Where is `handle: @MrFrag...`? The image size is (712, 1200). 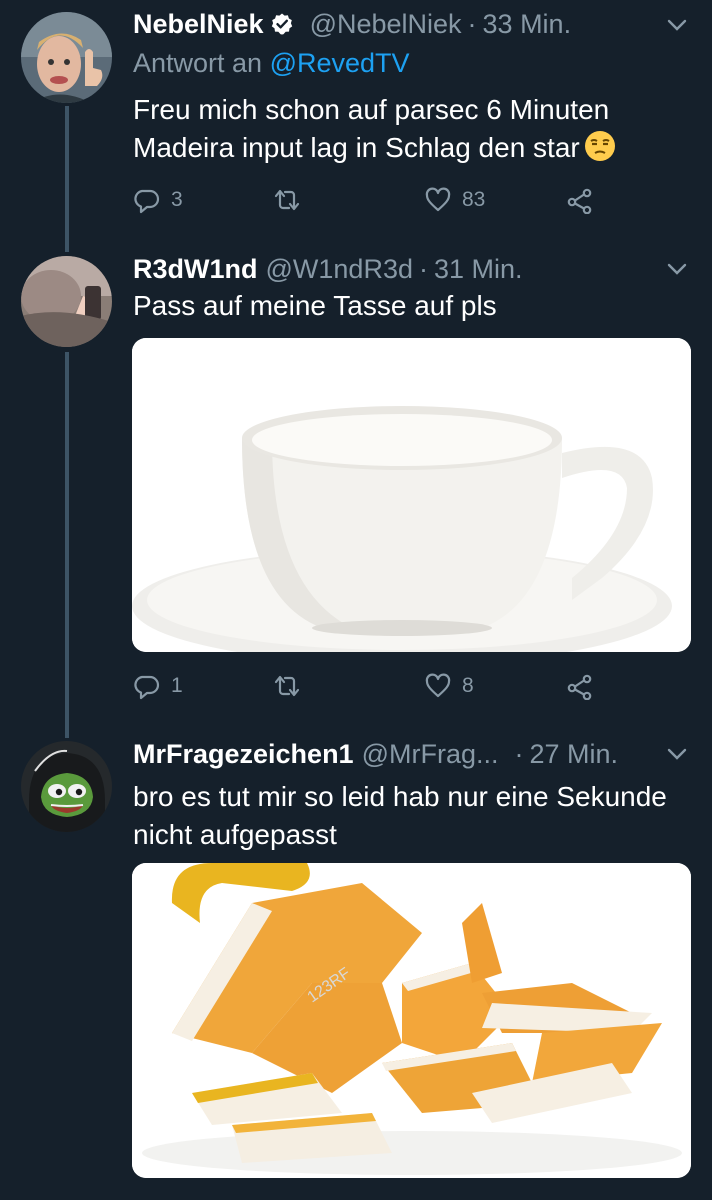
handle: @MrFrag... is located at coordinates (430, 754).